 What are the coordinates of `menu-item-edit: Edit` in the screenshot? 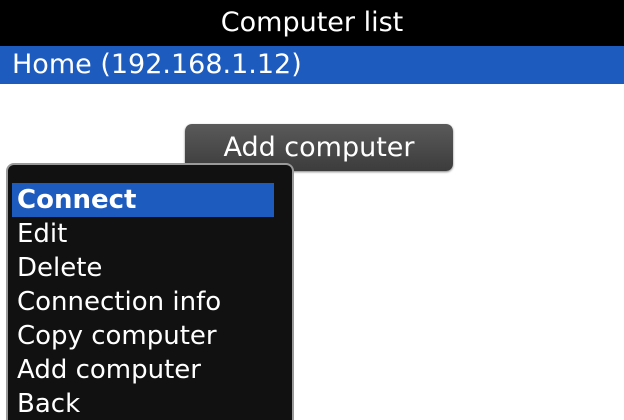 It's located at (143, 234).